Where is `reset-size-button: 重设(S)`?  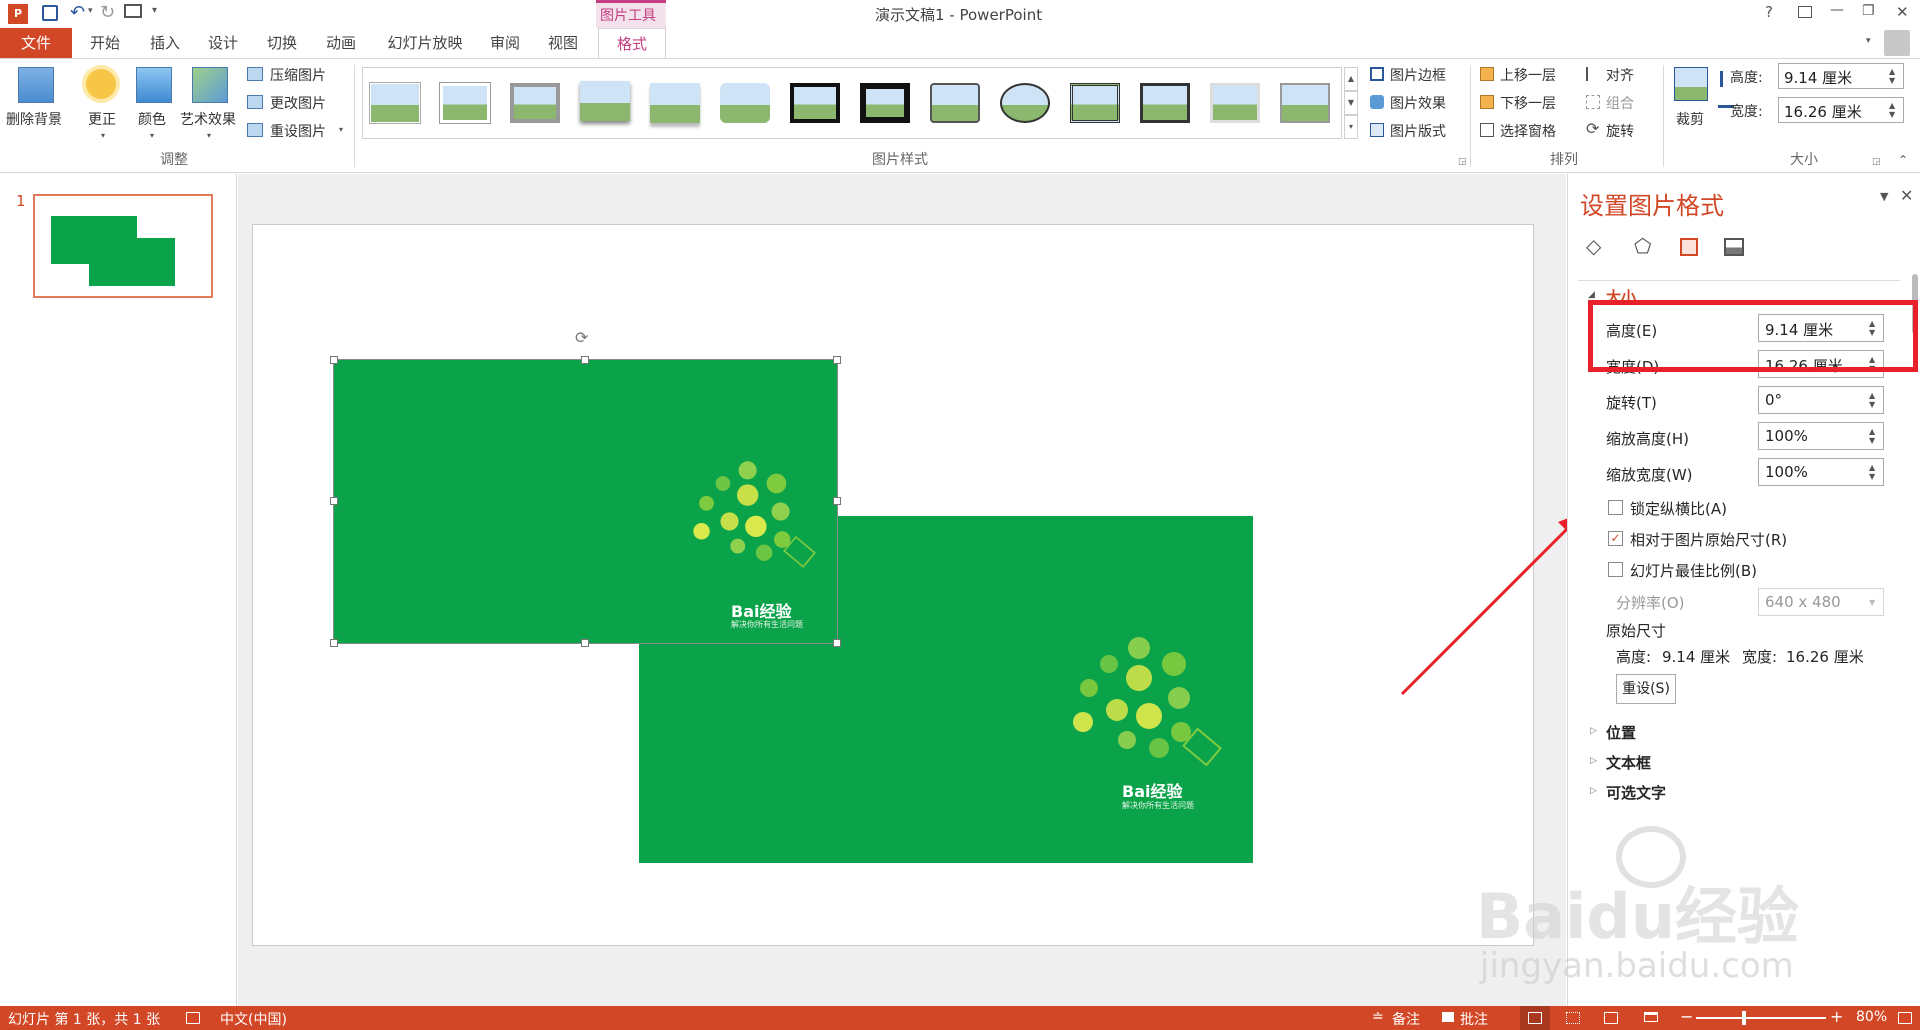
reset-size-button: 重设(S) is located at coordinates (1646, 689).